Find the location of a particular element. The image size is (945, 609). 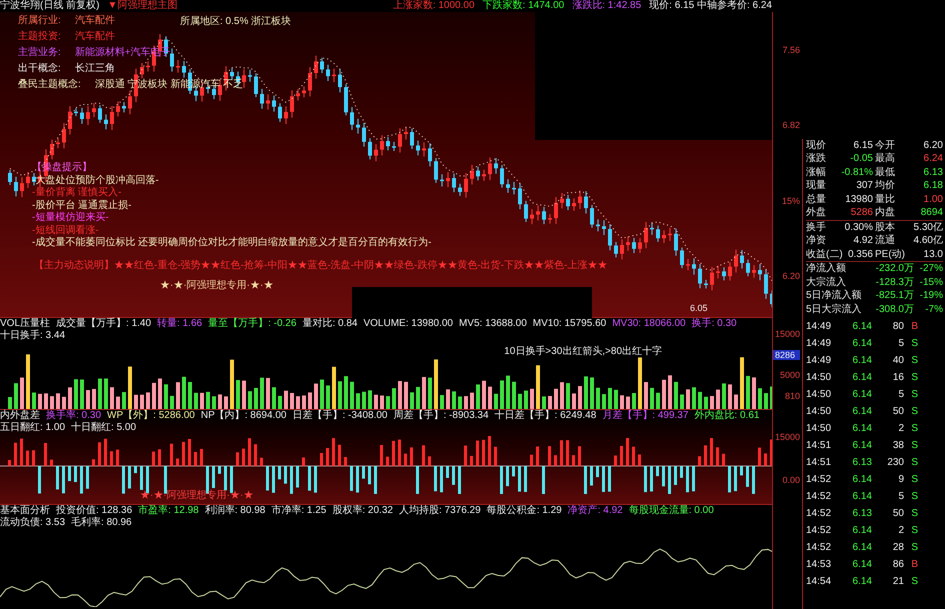

indicator-value: 换手率: 0.30 is located at coordinates (74, 416).